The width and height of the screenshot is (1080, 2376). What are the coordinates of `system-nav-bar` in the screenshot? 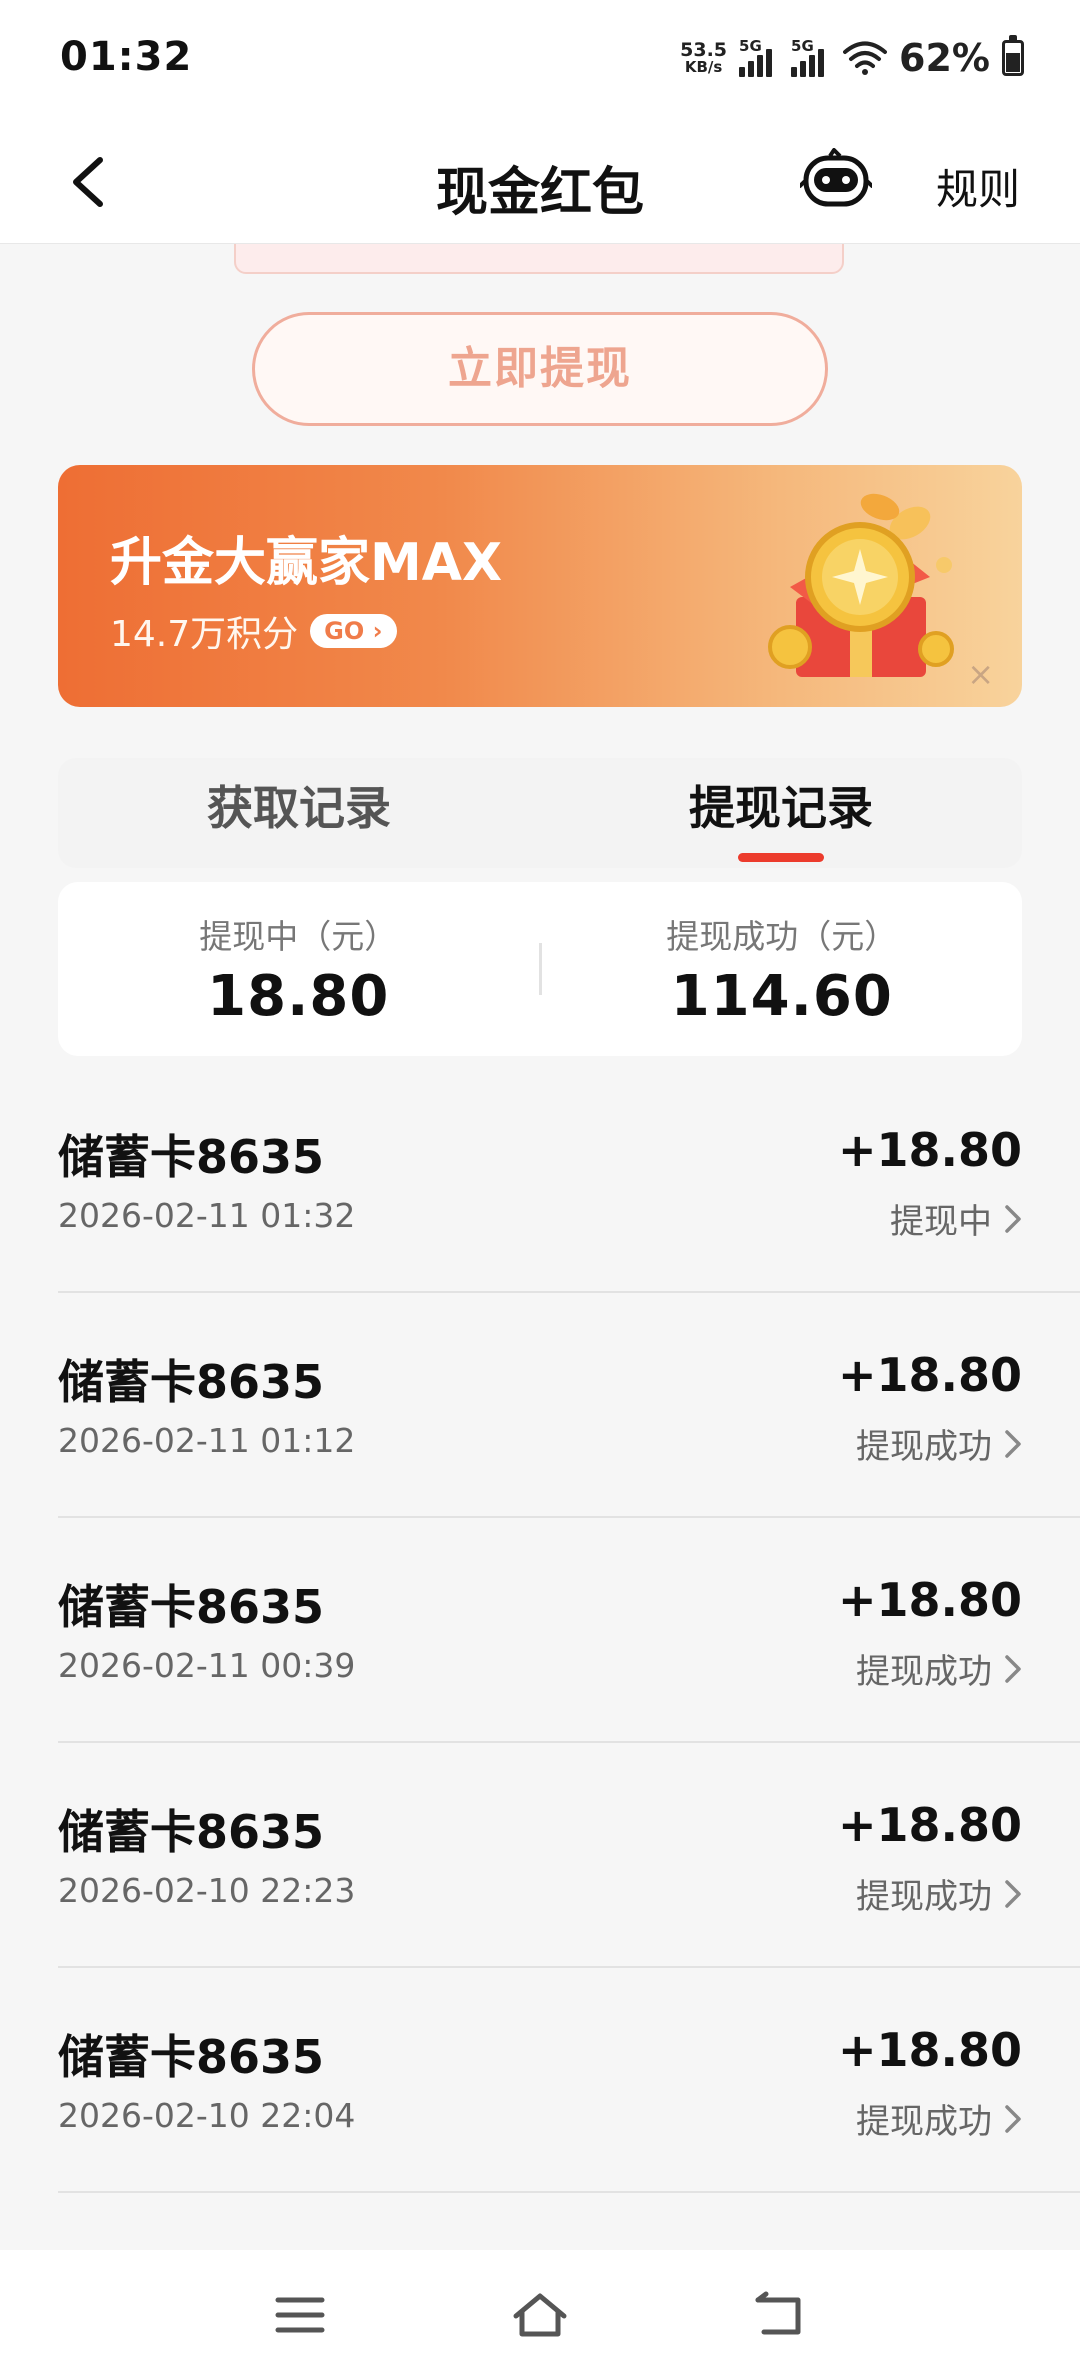 It's located at (540, 2313).